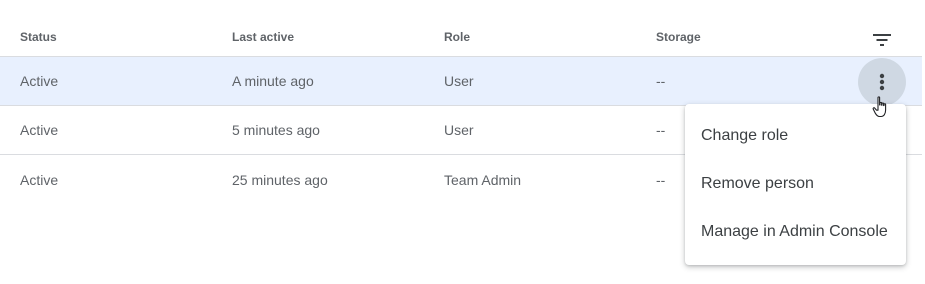 The image size is (925, 284). What do you see at coordinates (280, 179) in the screenshot?
I see `cell-last-active: 25 minutes ago` at bounding box center [280, 179].